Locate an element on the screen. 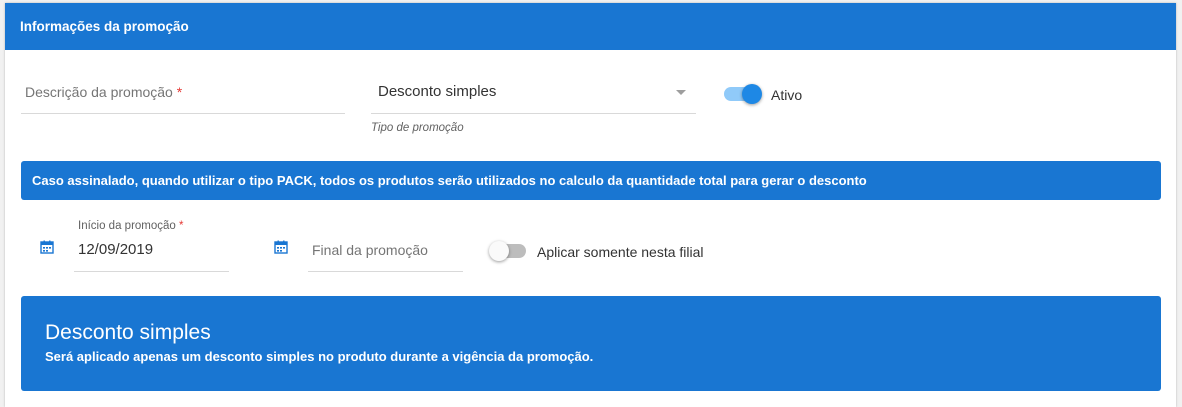  end-date-label: Final da promoção is located at coordinates (370, 250).